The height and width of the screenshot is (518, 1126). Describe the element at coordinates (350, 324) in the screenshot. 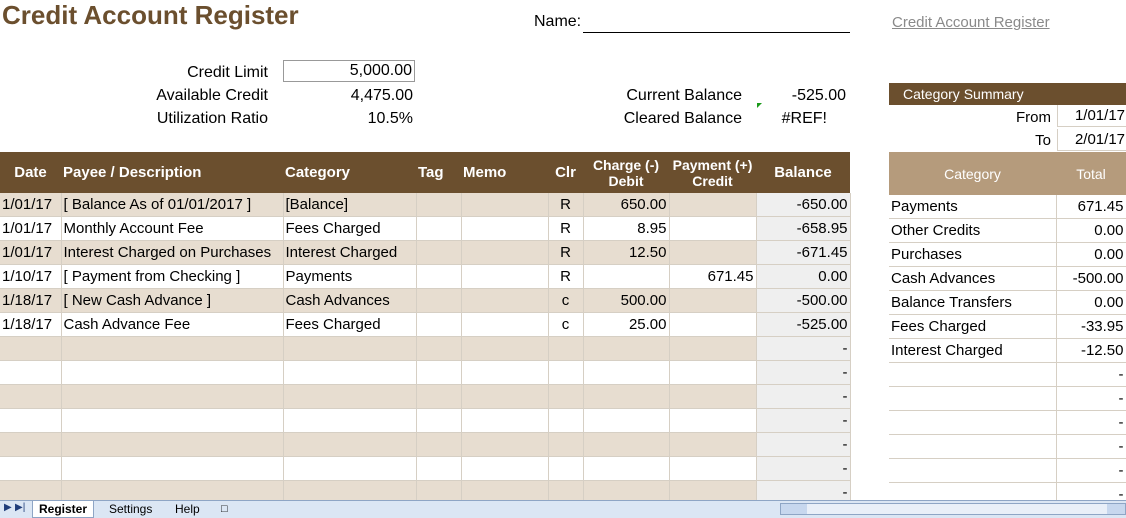

I see `cell-category: Fees Charged` at that location.